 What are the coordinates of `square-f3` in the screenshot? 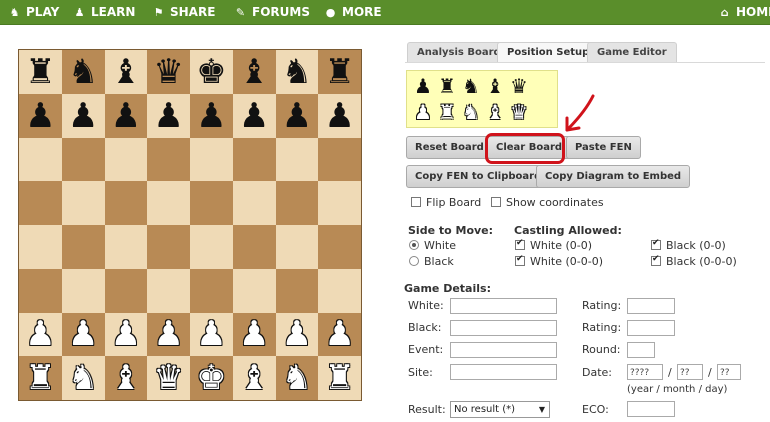 It's located at (254, 290).